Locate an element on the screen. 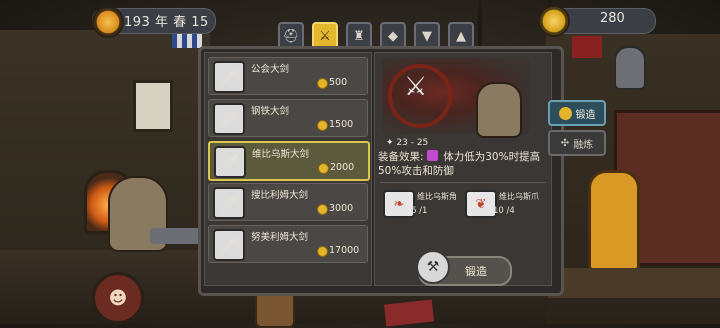  player-avatar: ☻ is located at coordinates (118, 298).